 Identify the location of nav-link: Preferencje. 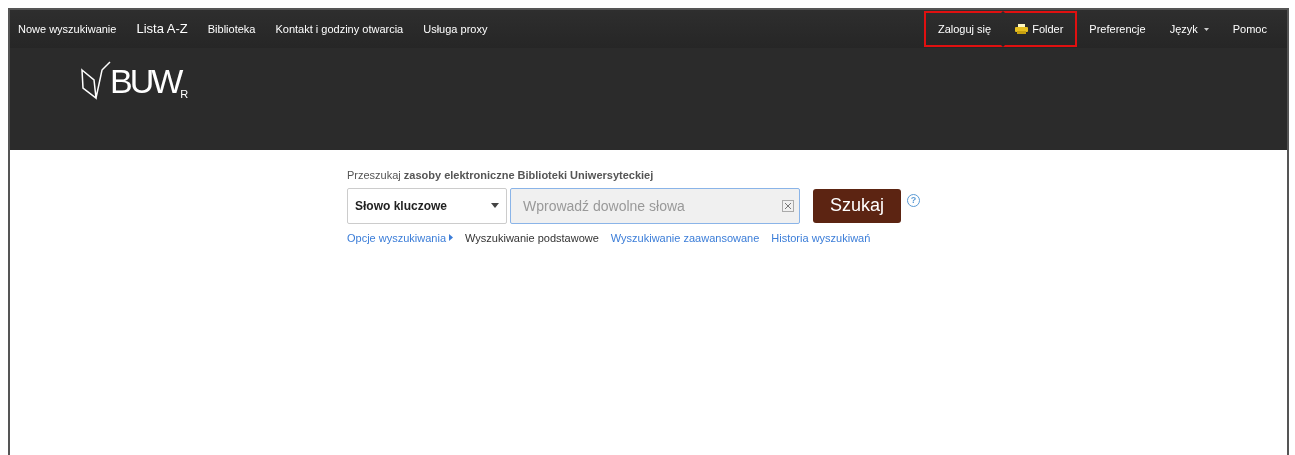
(1117, 29).